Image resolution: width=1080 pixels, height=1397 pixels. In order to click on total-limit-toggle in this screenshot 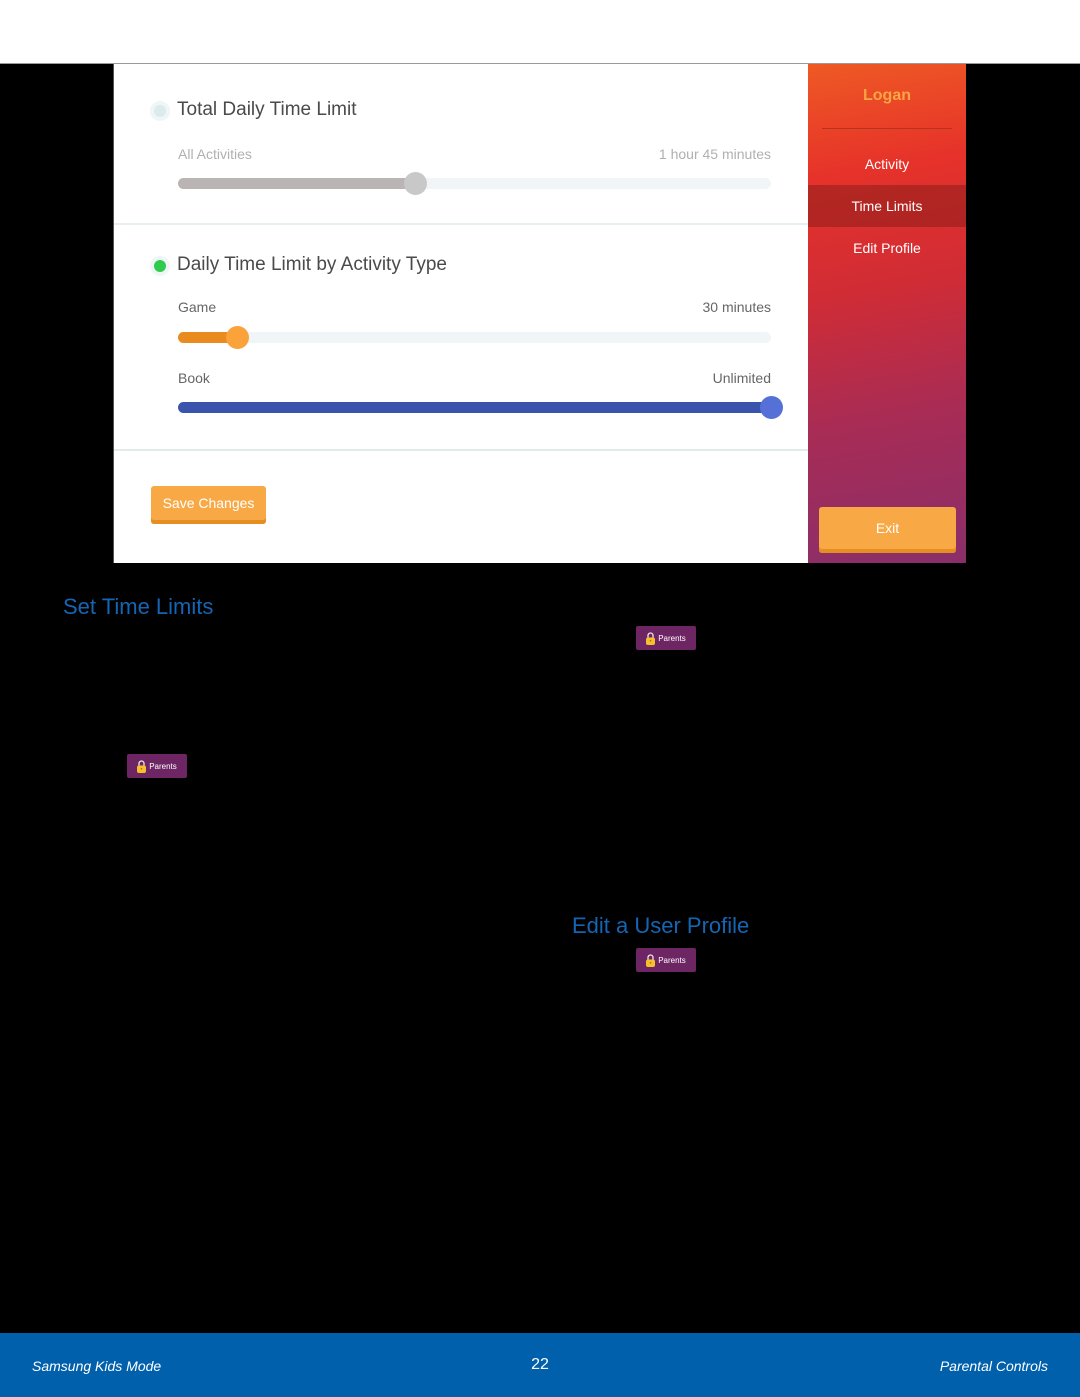, I will do `click(160, 111)`.